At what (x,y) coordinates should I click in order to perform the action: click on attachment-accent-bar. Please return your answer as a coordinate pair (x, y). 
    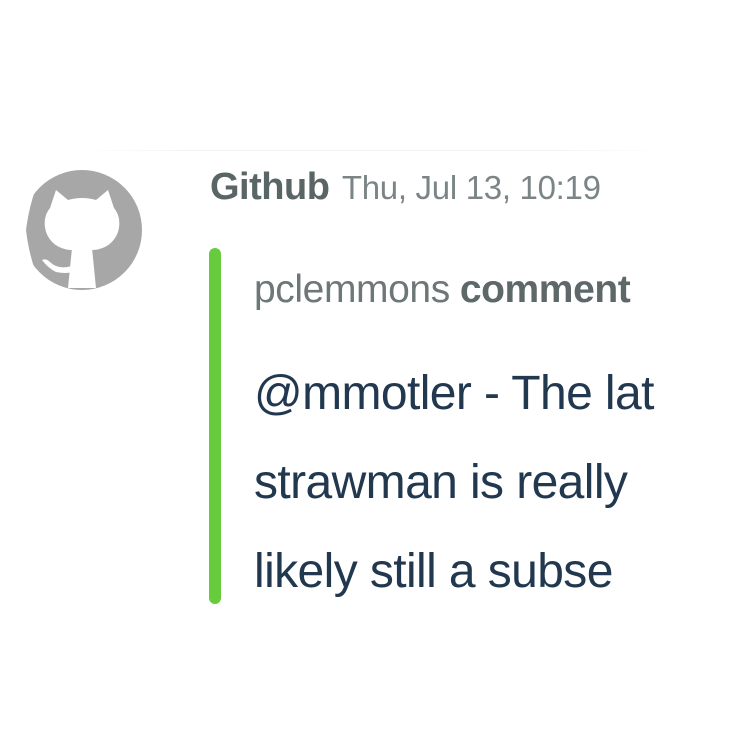
    Looking at the image, I should click on (215, 426).